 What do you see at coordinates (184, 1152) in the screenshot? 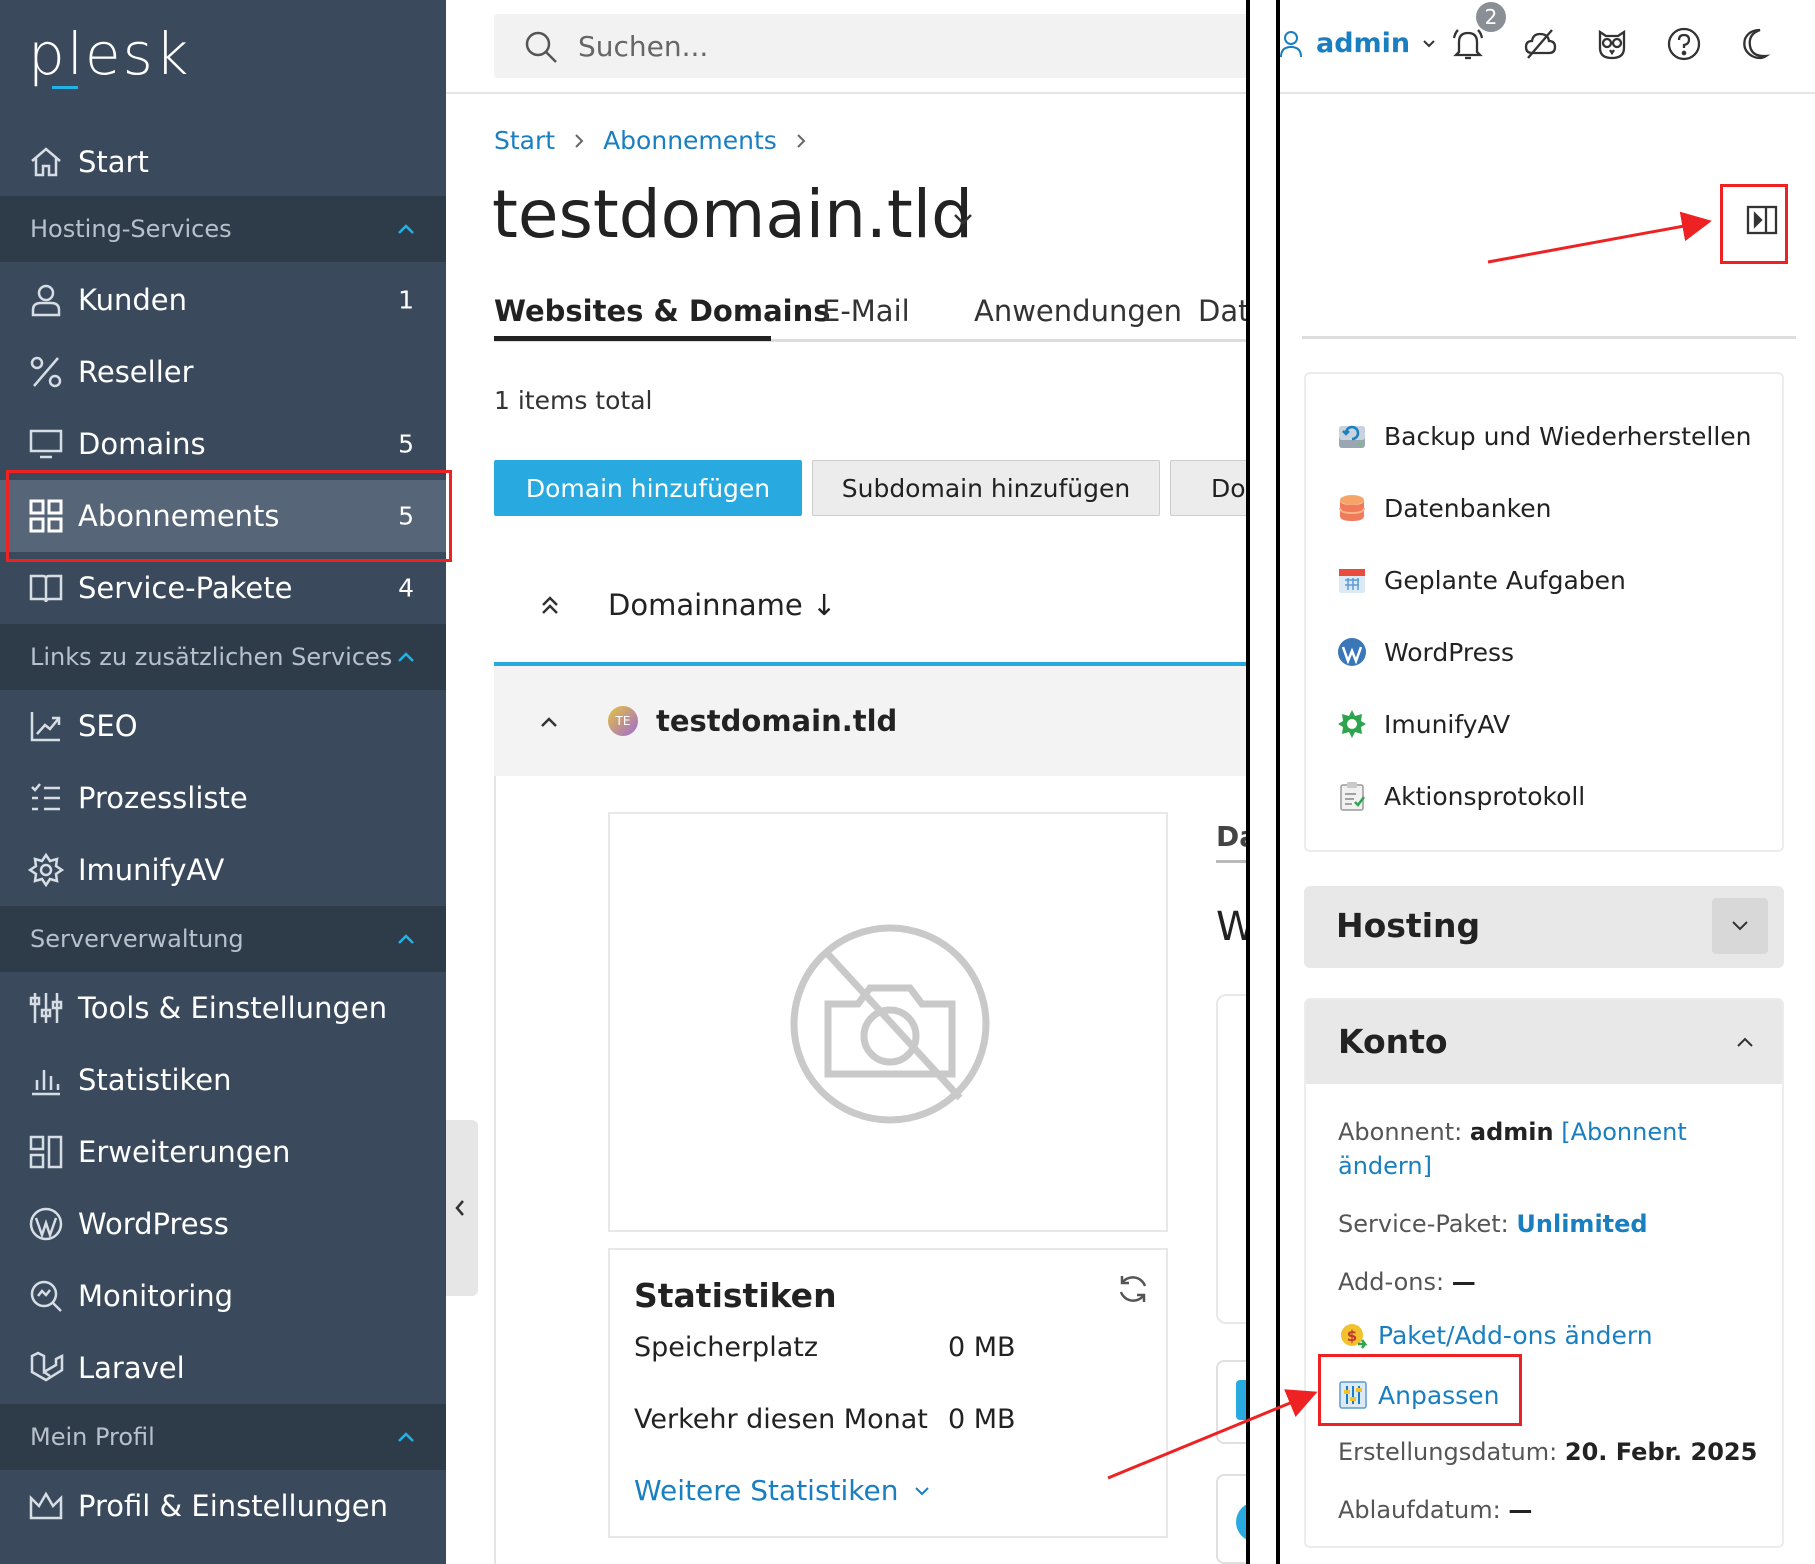
I see `sidebar-item-label: Erweiterungen` at bounding box center [184, 1152].